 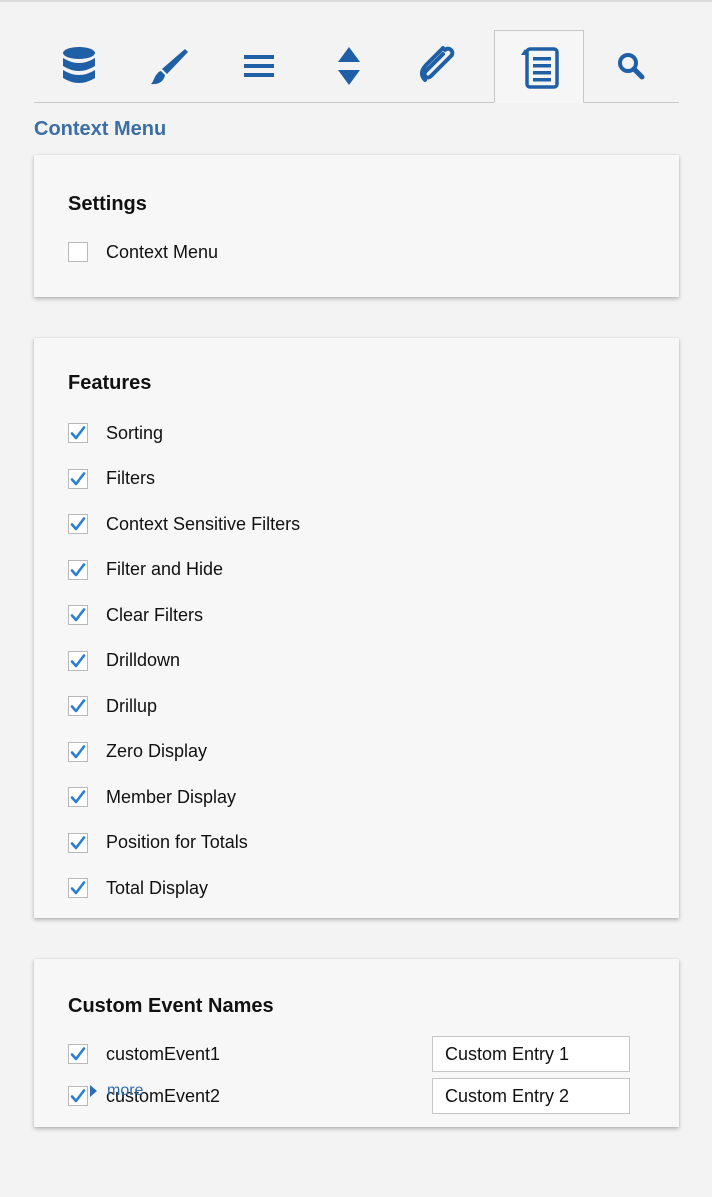 What do you see at coordinates (110, 383) in the screenshot?
I see `features-title: Features` at bounding box center [110, 383].